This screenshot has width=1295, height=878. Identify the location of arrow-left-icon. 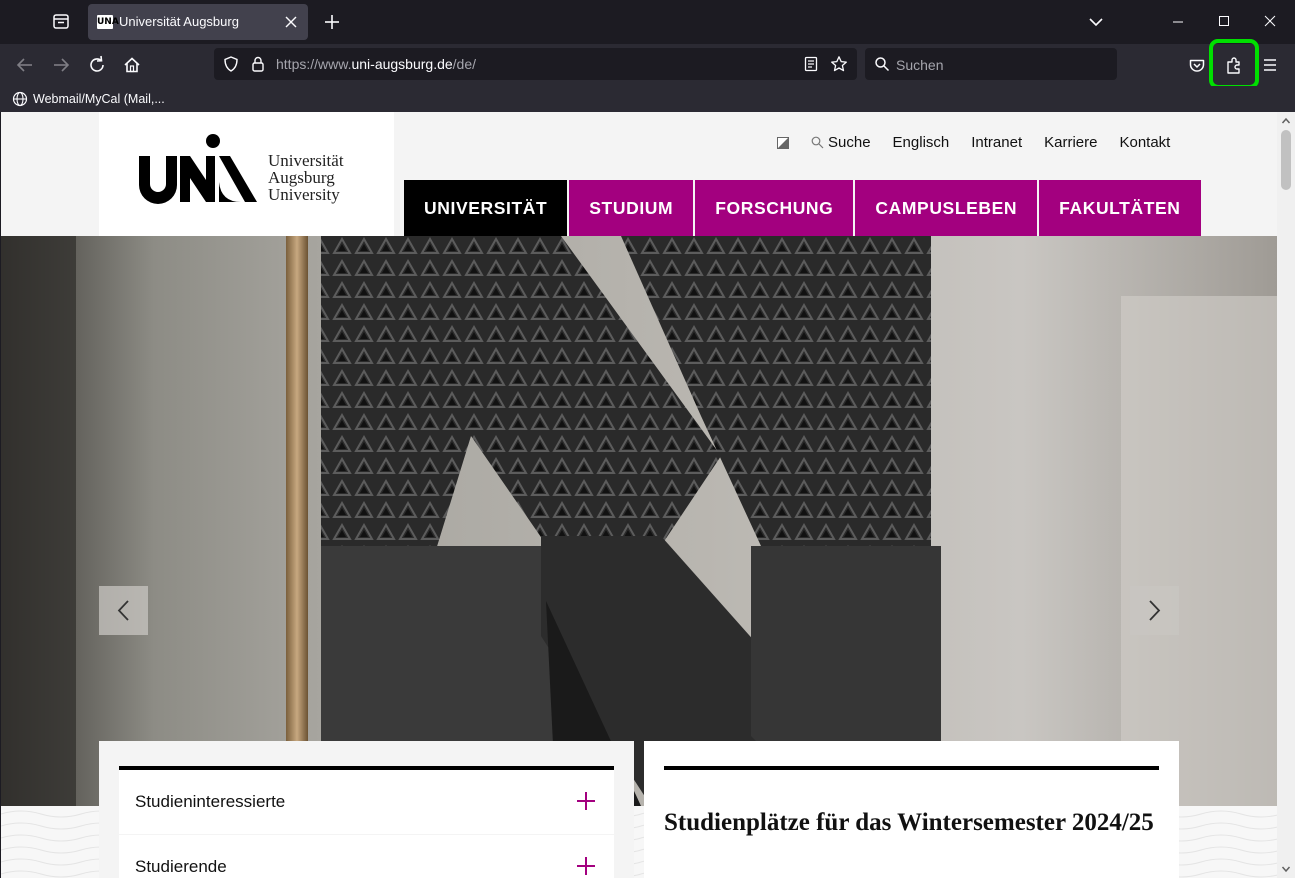
(24, 65).